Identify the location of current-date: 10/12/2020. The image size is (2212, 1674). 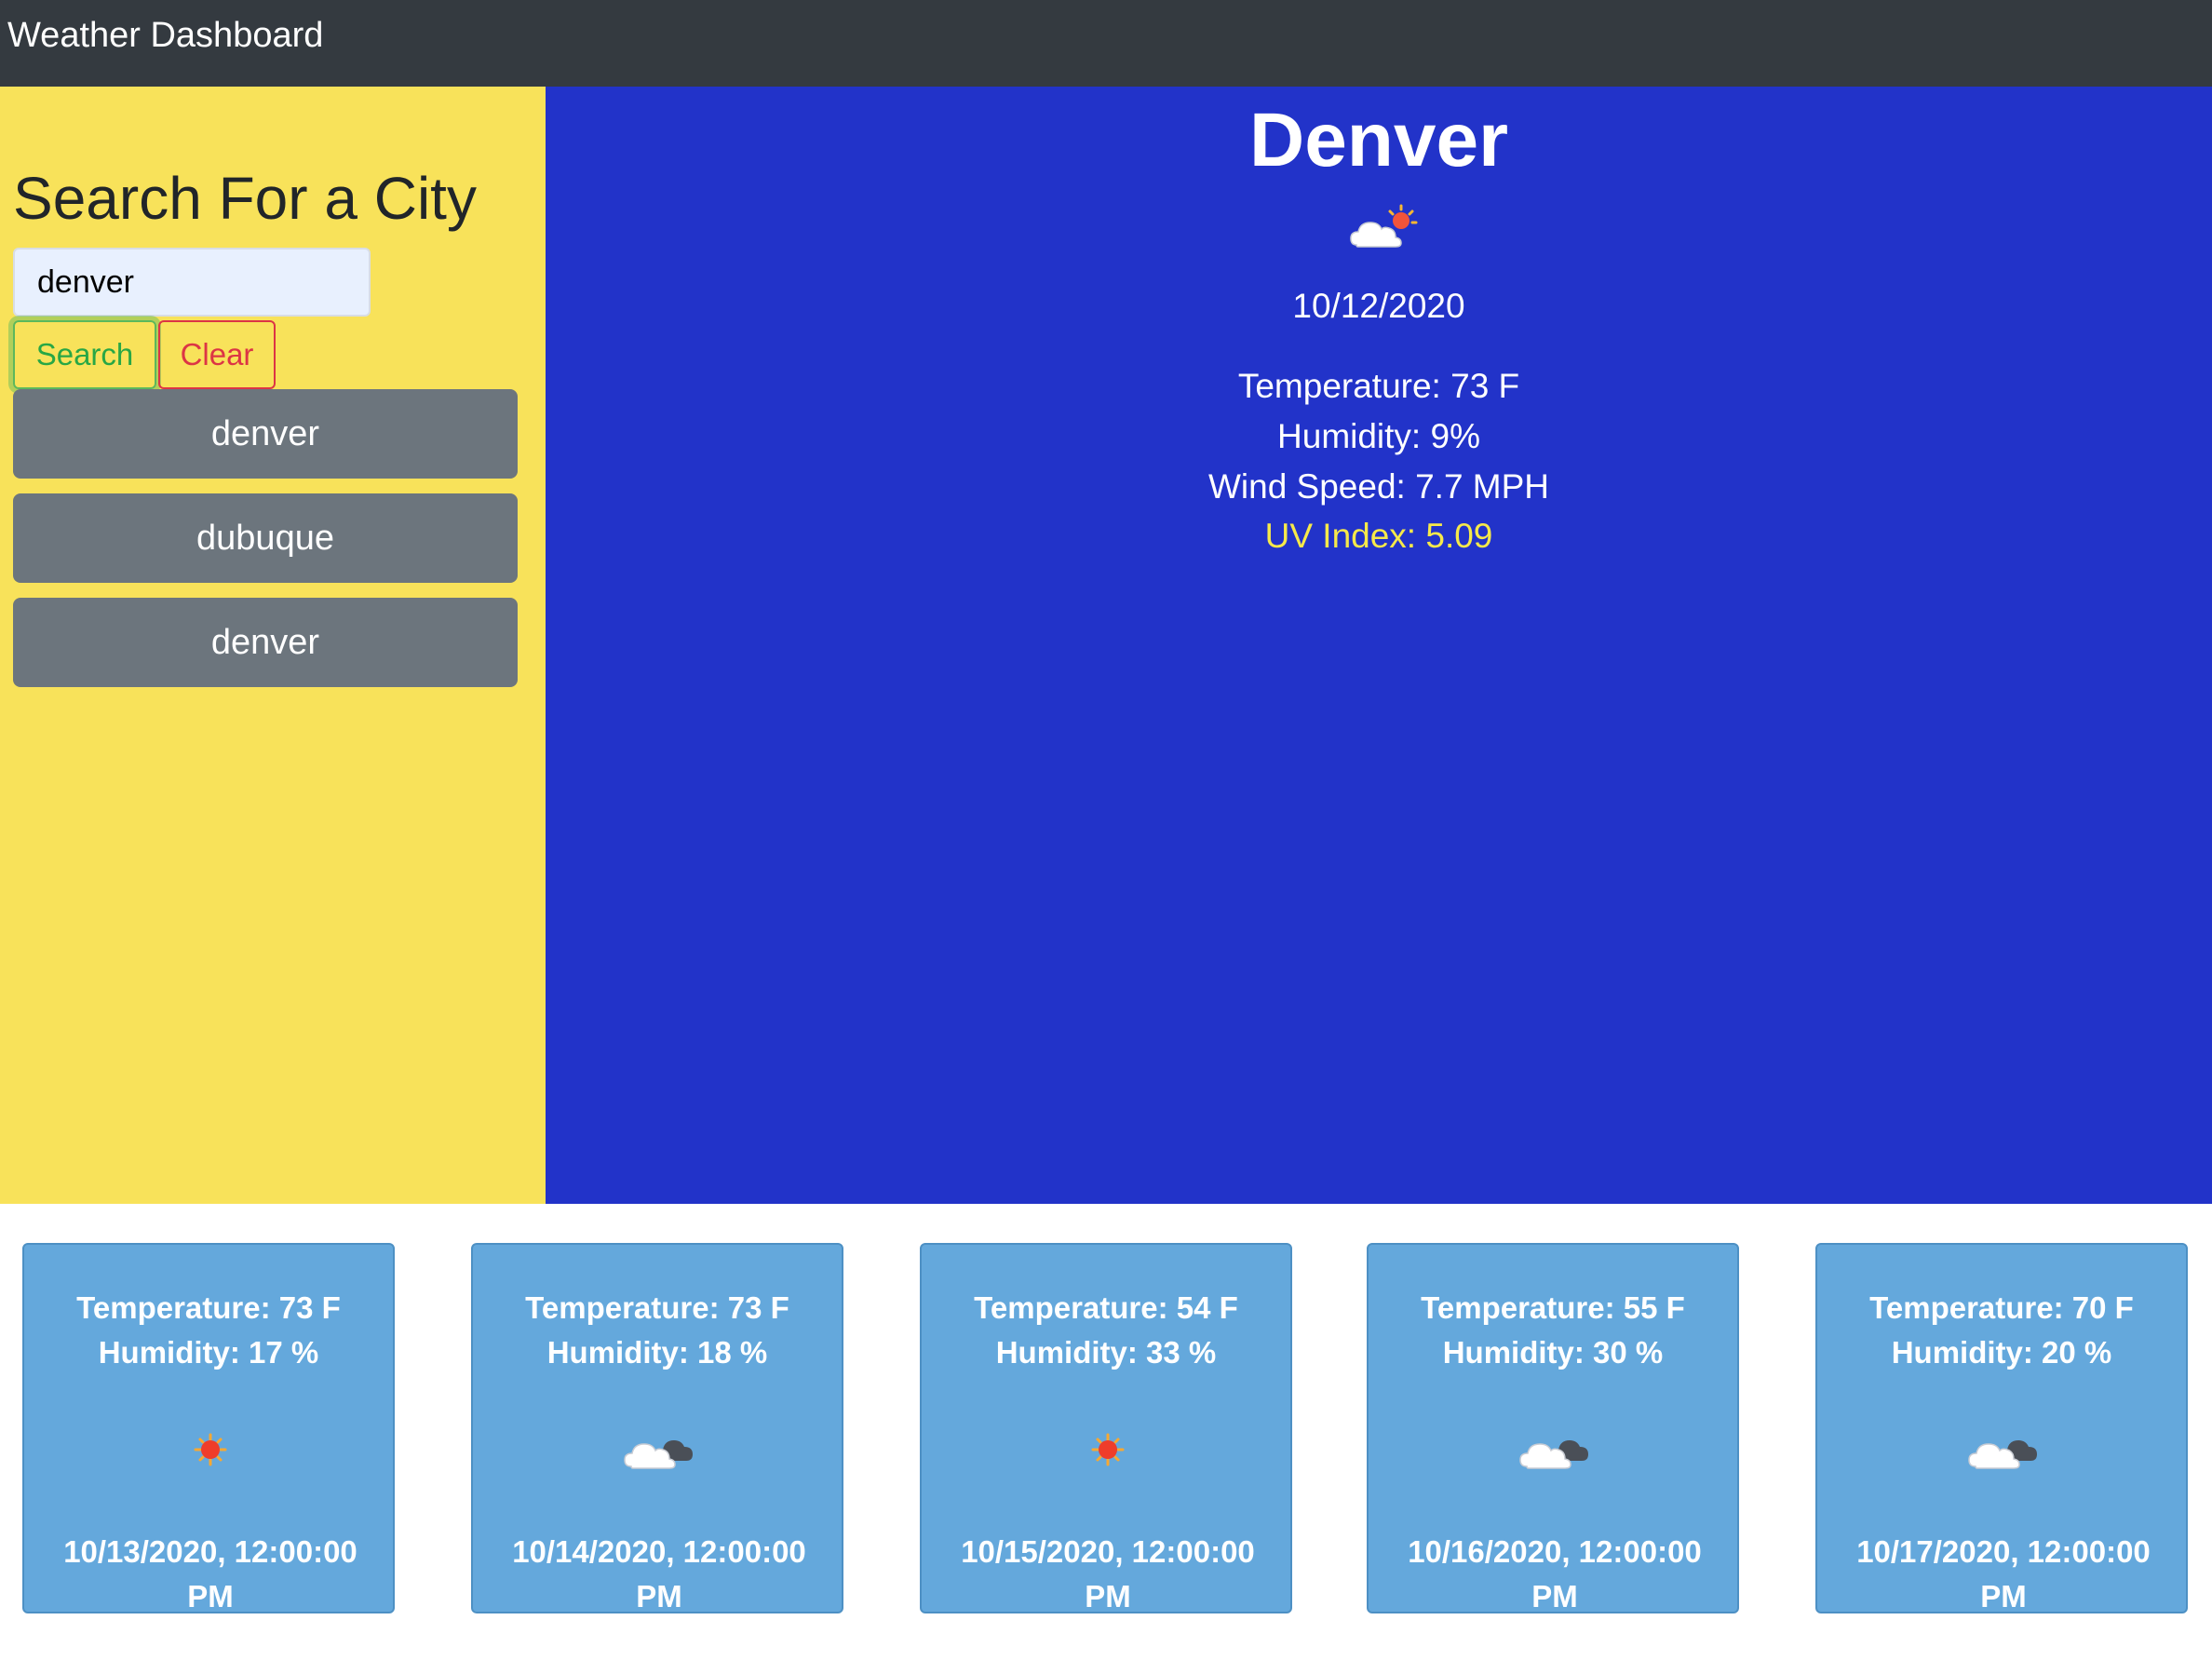
(1378, 306).